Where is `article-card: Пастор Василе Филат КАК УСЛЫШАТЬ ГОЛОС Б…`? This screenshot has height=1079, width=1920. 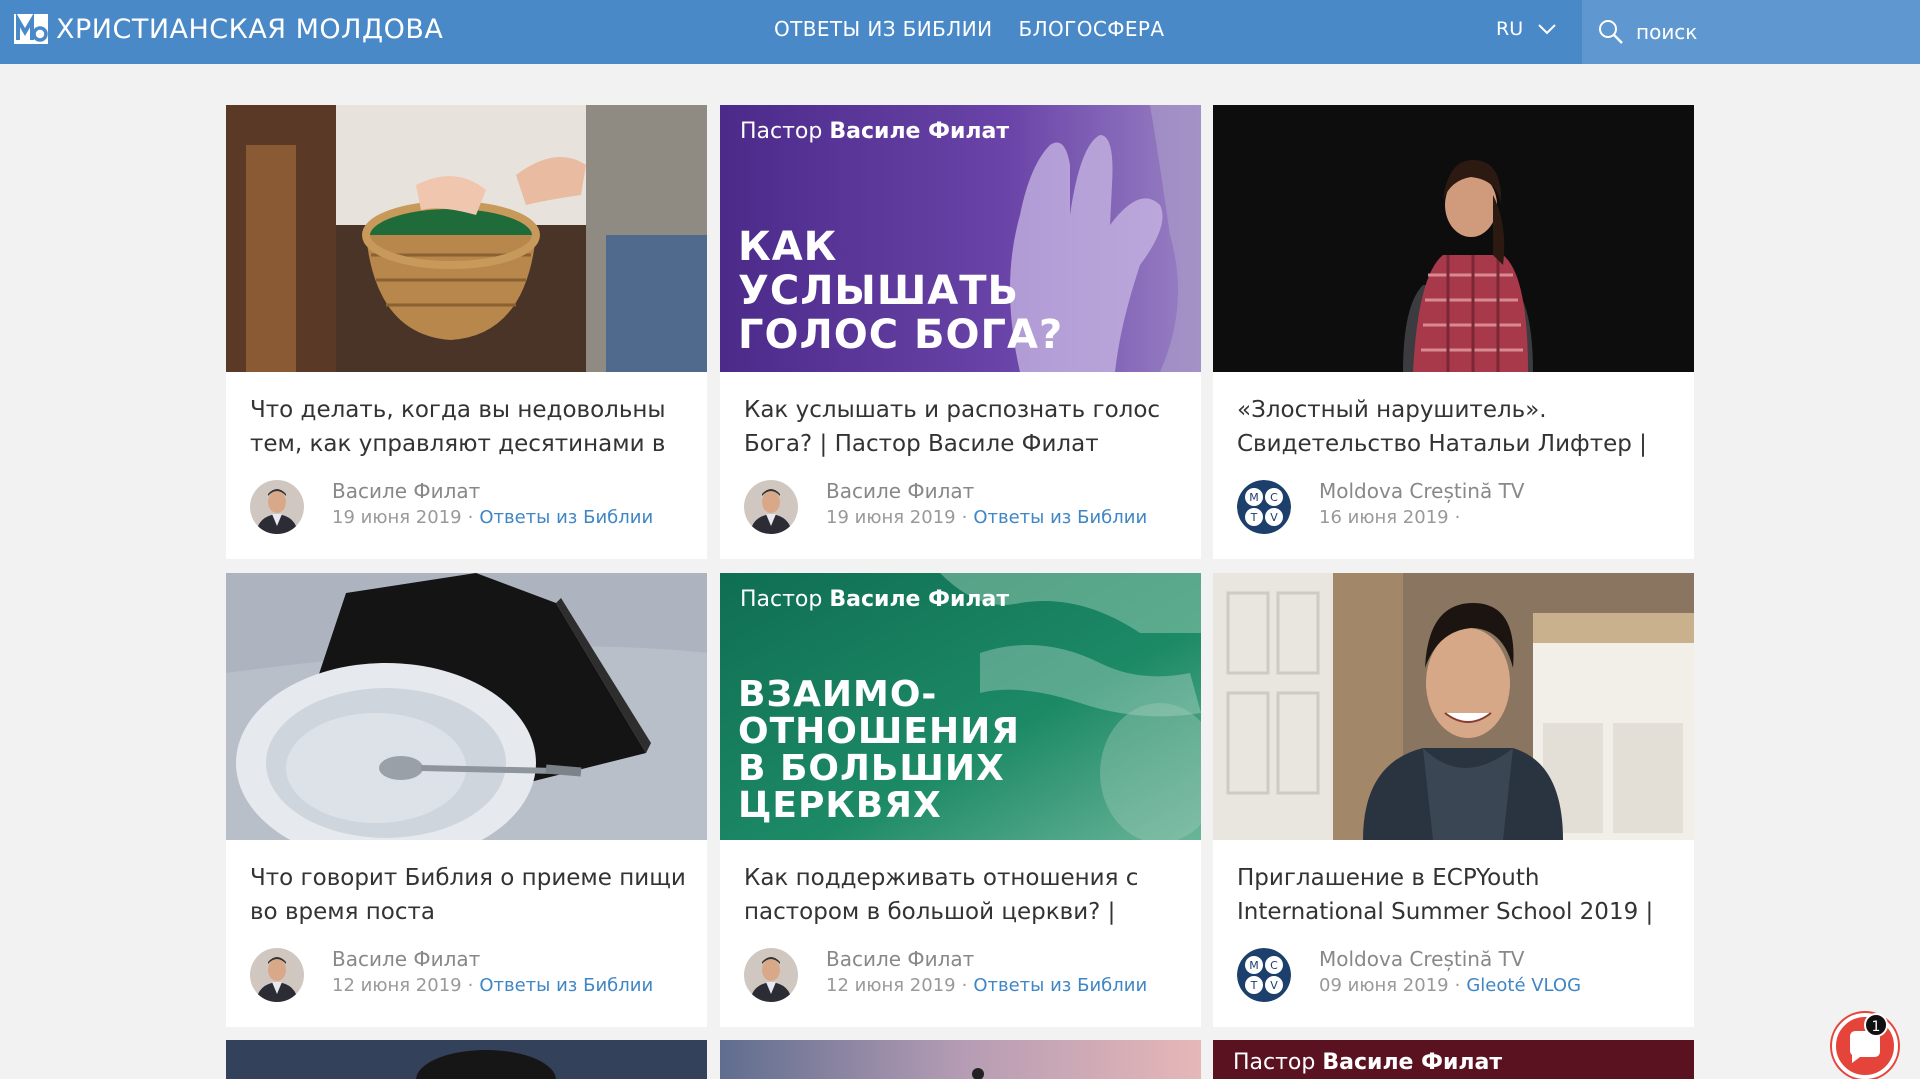
article-card: Пастор Василе Филат КАК УСЛЫШАТЬ ГОЛОС Б… is located at coordinates (960, 332).